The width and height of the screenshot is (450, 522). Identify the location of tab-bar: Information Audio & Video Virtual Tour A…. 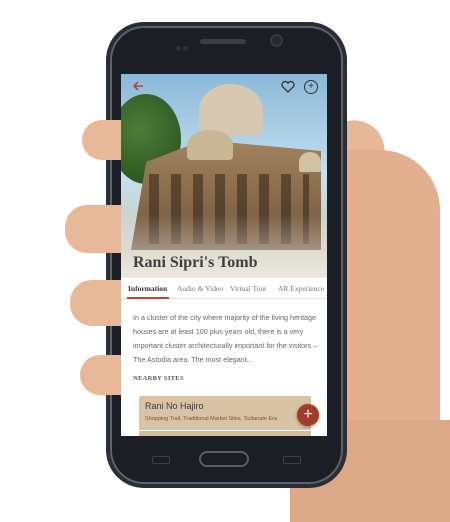
(224, 289).